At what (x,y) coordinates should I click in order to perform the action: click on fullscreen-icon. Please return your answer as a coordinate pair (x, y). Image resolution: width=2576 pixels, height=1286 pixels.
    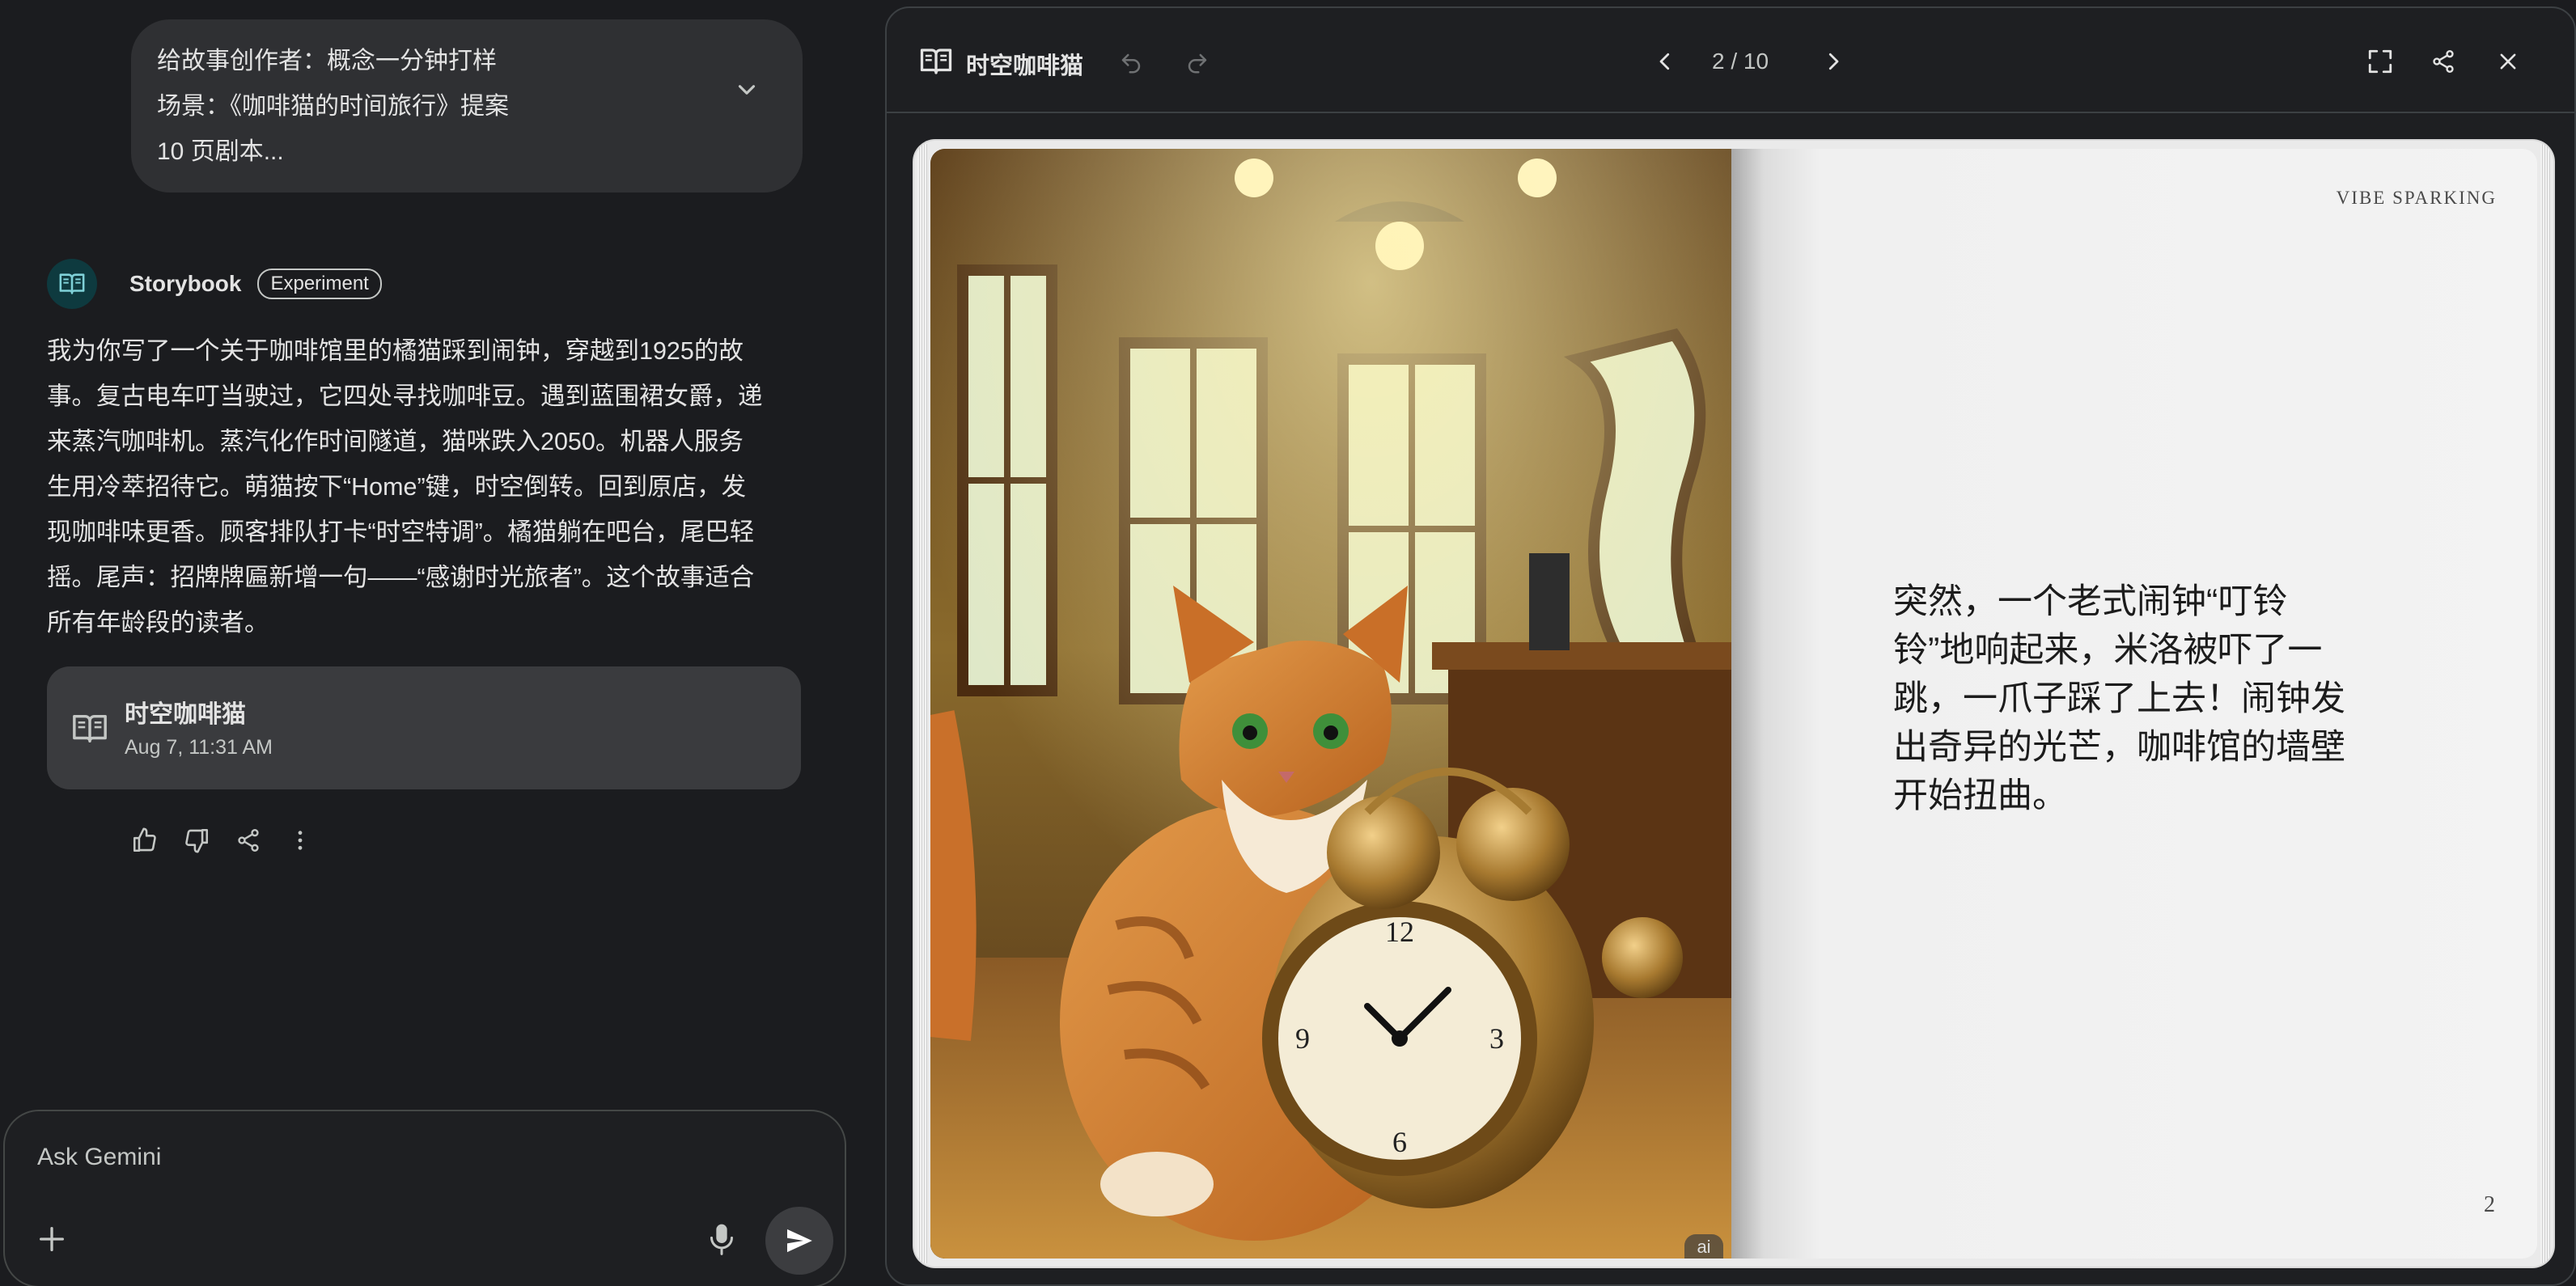
    Looking at the image, I should click on (2380, 61).